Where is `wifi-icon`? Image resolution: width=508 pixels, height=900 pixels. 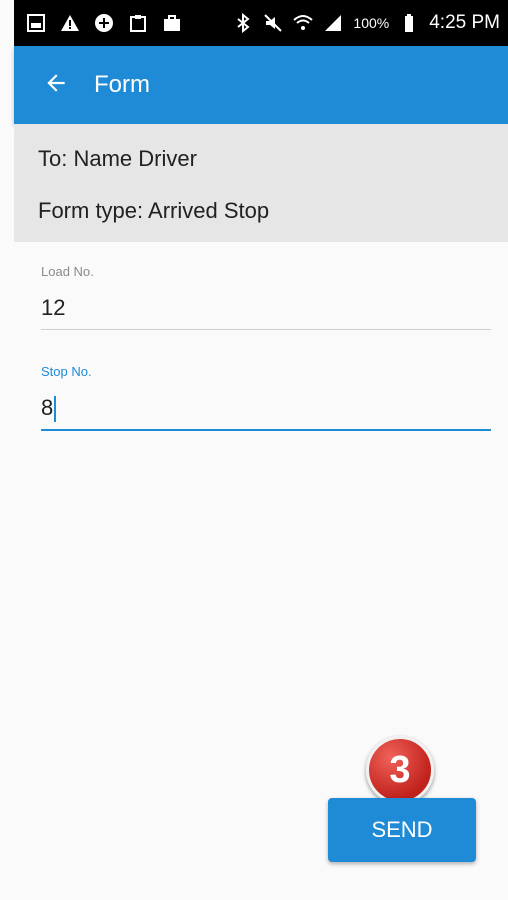
wifi-icon is located at coordinates (303, 23).